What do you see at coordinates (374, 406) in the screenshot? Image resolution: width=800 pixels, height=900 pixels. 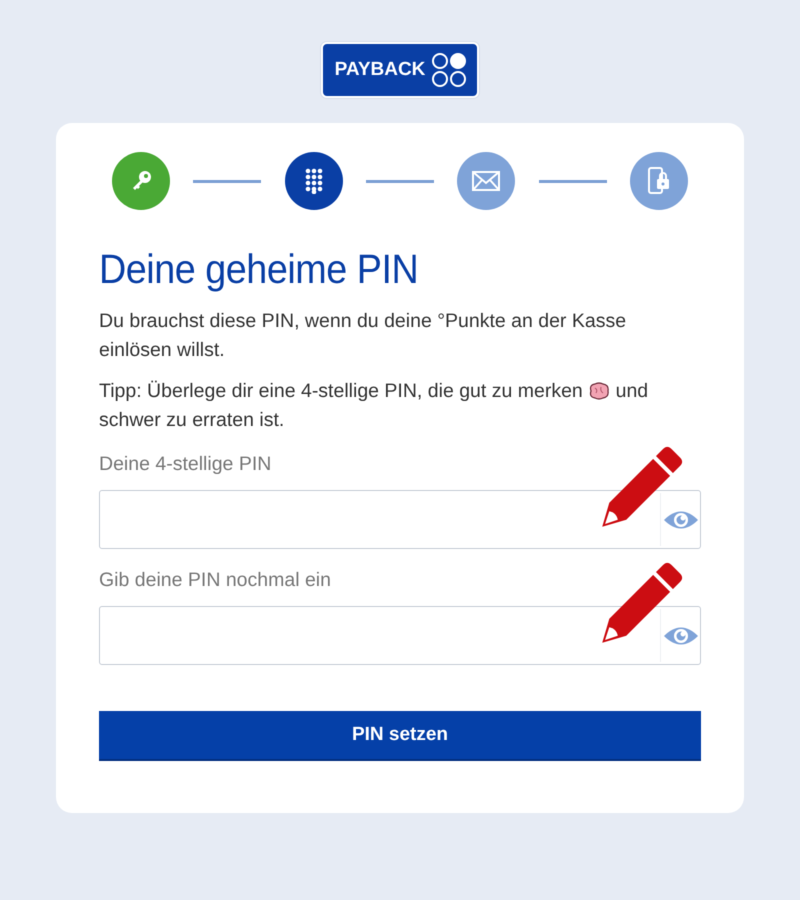 I see `tip-text: Tipp: Überlege dir eine 4-stellige PIN, die gut zu merken und schwer zu erraten ist.` at bounding box center [374, 406].